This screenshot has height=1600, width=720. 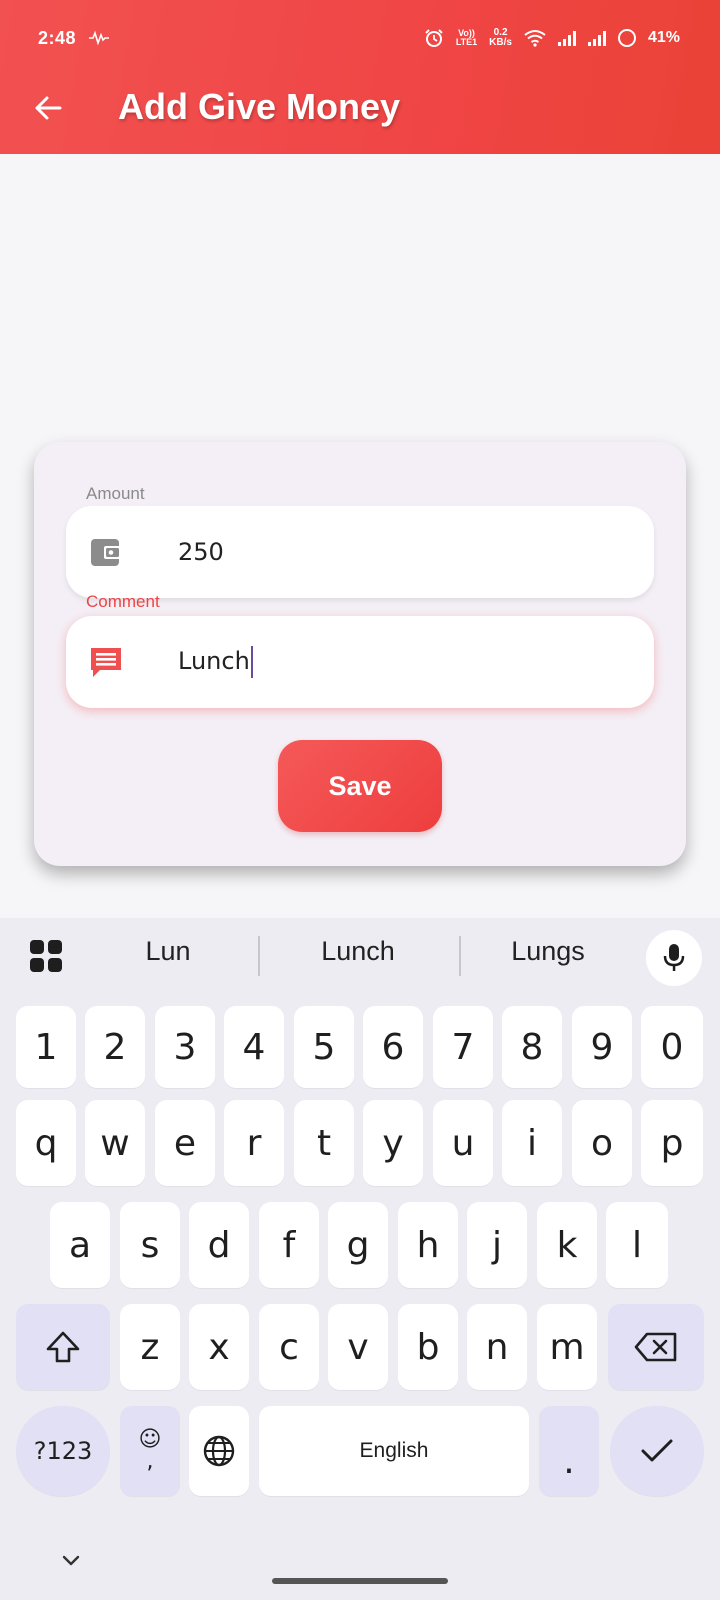 I want to click on key-d: d, so click(x=219, y=1245).